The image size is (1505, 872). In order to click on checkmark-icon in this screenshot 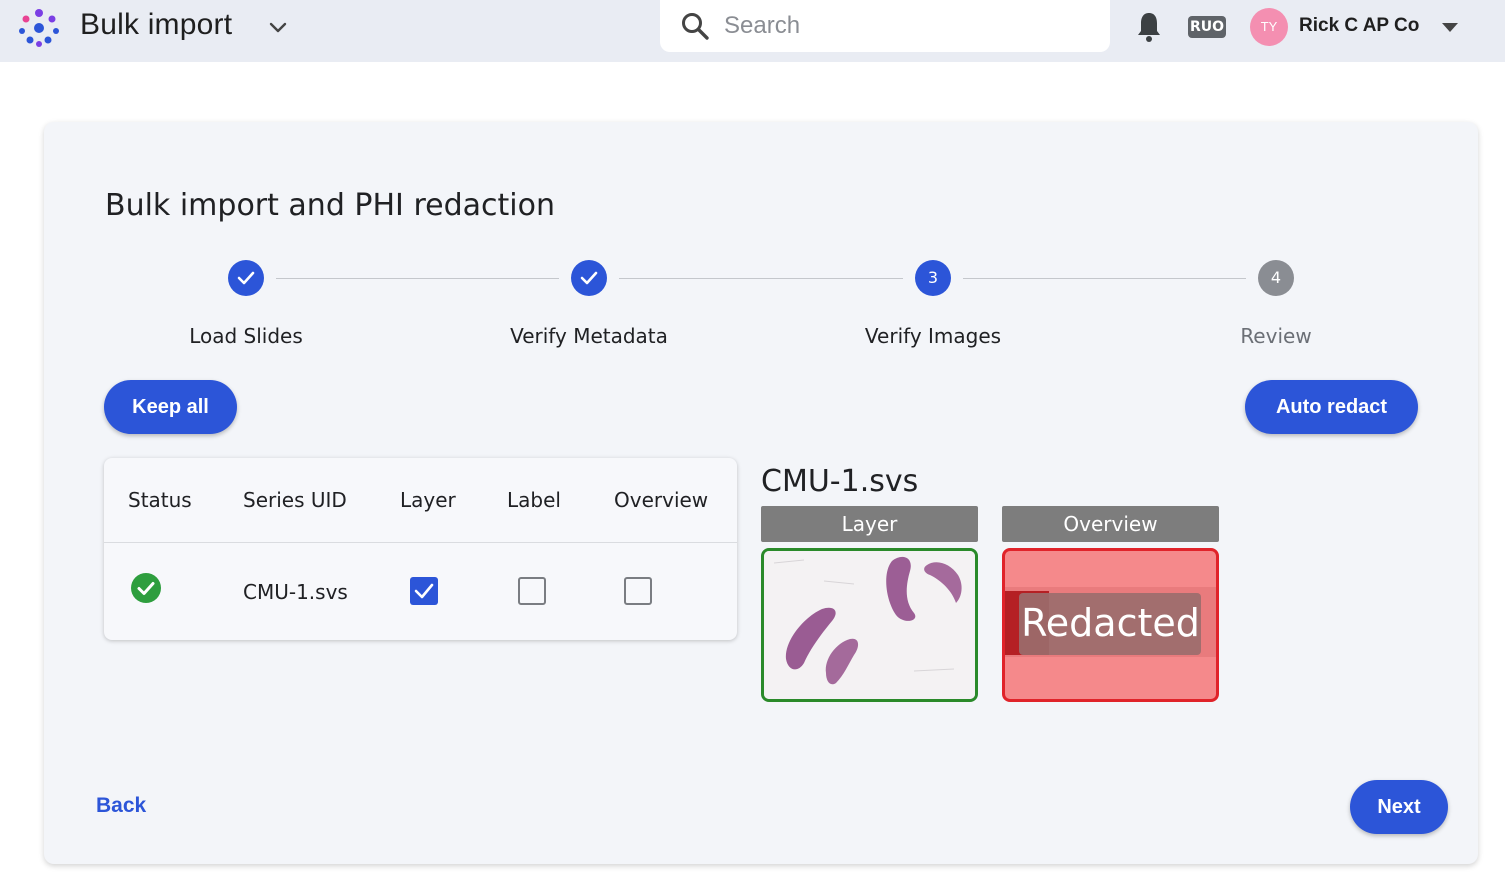, I will do `click(424, 591)`.